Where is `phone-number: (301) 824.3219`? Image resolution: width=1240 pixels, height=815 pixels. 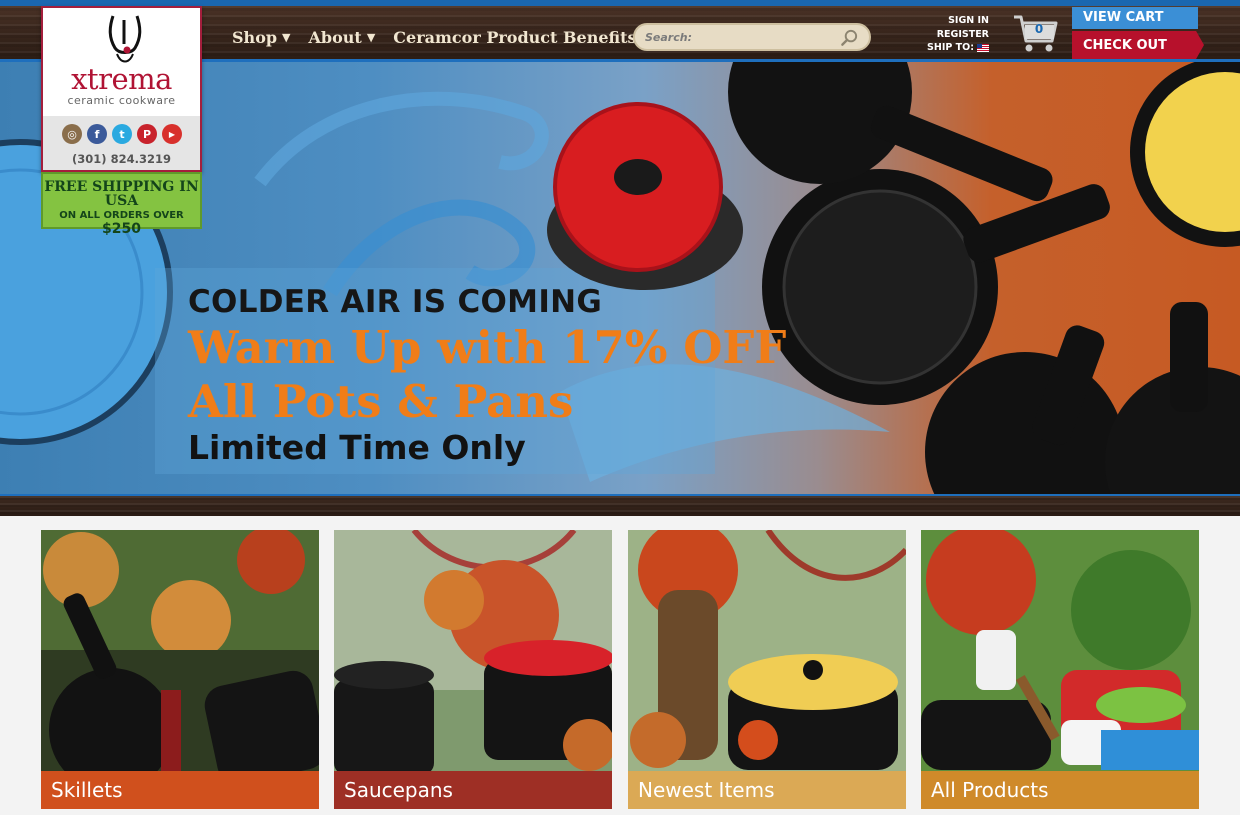
phone-number: (301) 824.3219 is located at coordinates (121, 159).